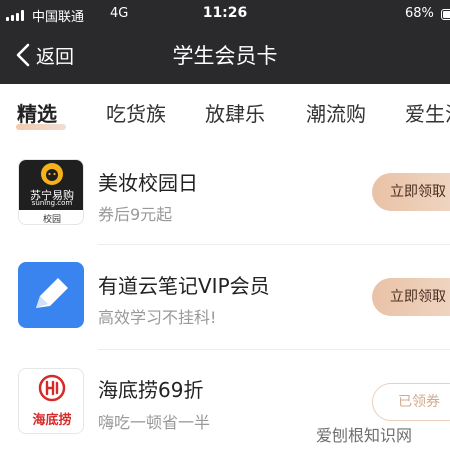 This screenshot has width=450, height=450. What do you see at coordinates (157, 317) in the screenshot?
I see `item-subtitle: 高效学习不挂科!` at bounding box center [157, 317].